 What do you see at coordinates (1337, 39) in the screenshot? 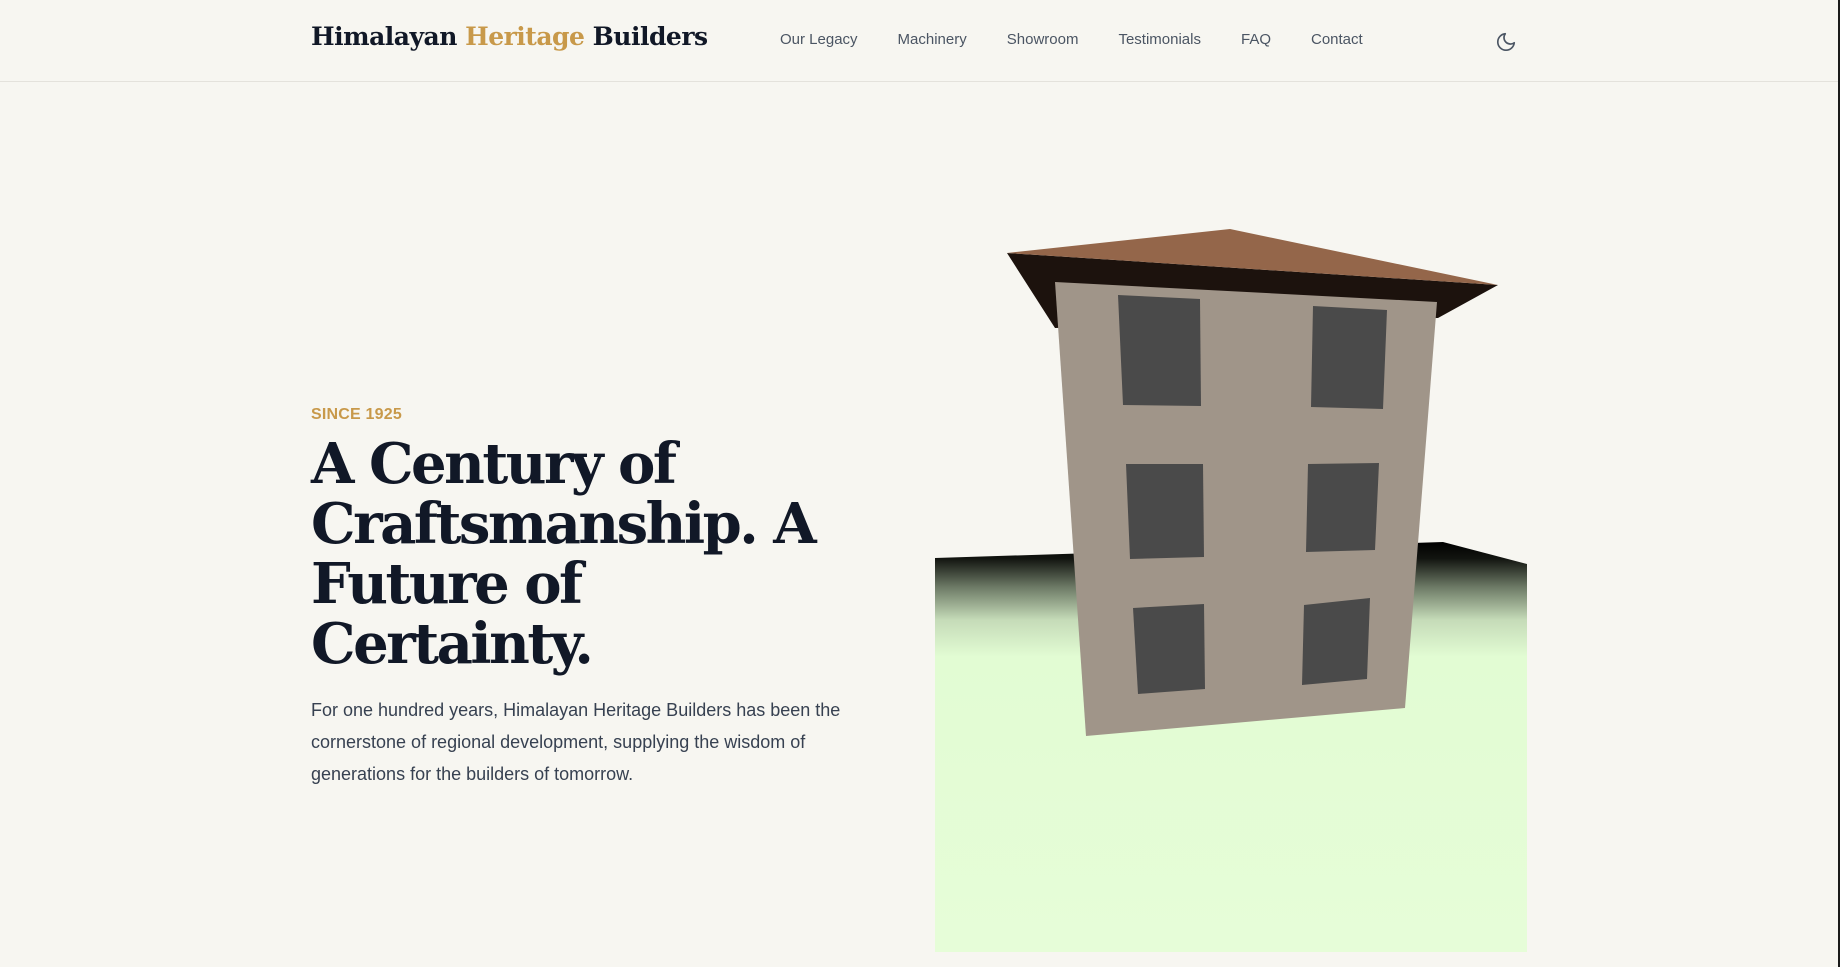
I see `nav-item-contact: Contact` at bounding box center [1337, 39].